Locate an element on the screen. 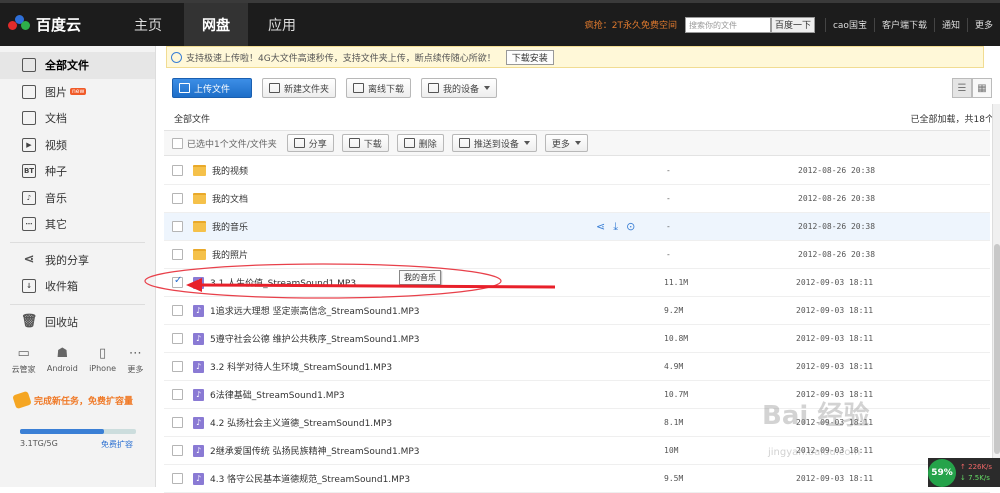 Image resolution: width=1000 pixels, height=493 pixels. file-name: 2继承爱国传统 弘扬民族精神_StreamSound1.MP3 is located at coordinates (437, 450).